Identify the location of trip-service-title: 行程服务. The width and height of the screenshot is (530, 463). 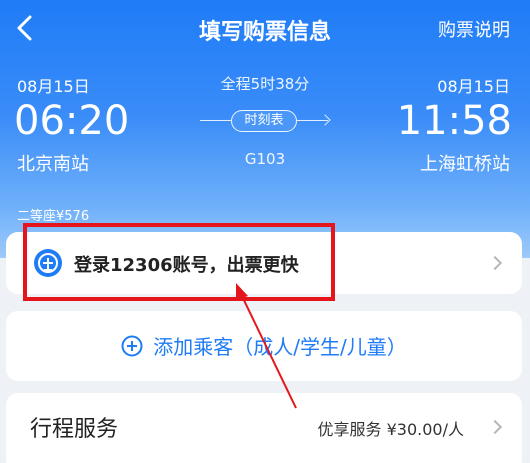
(74, 429).